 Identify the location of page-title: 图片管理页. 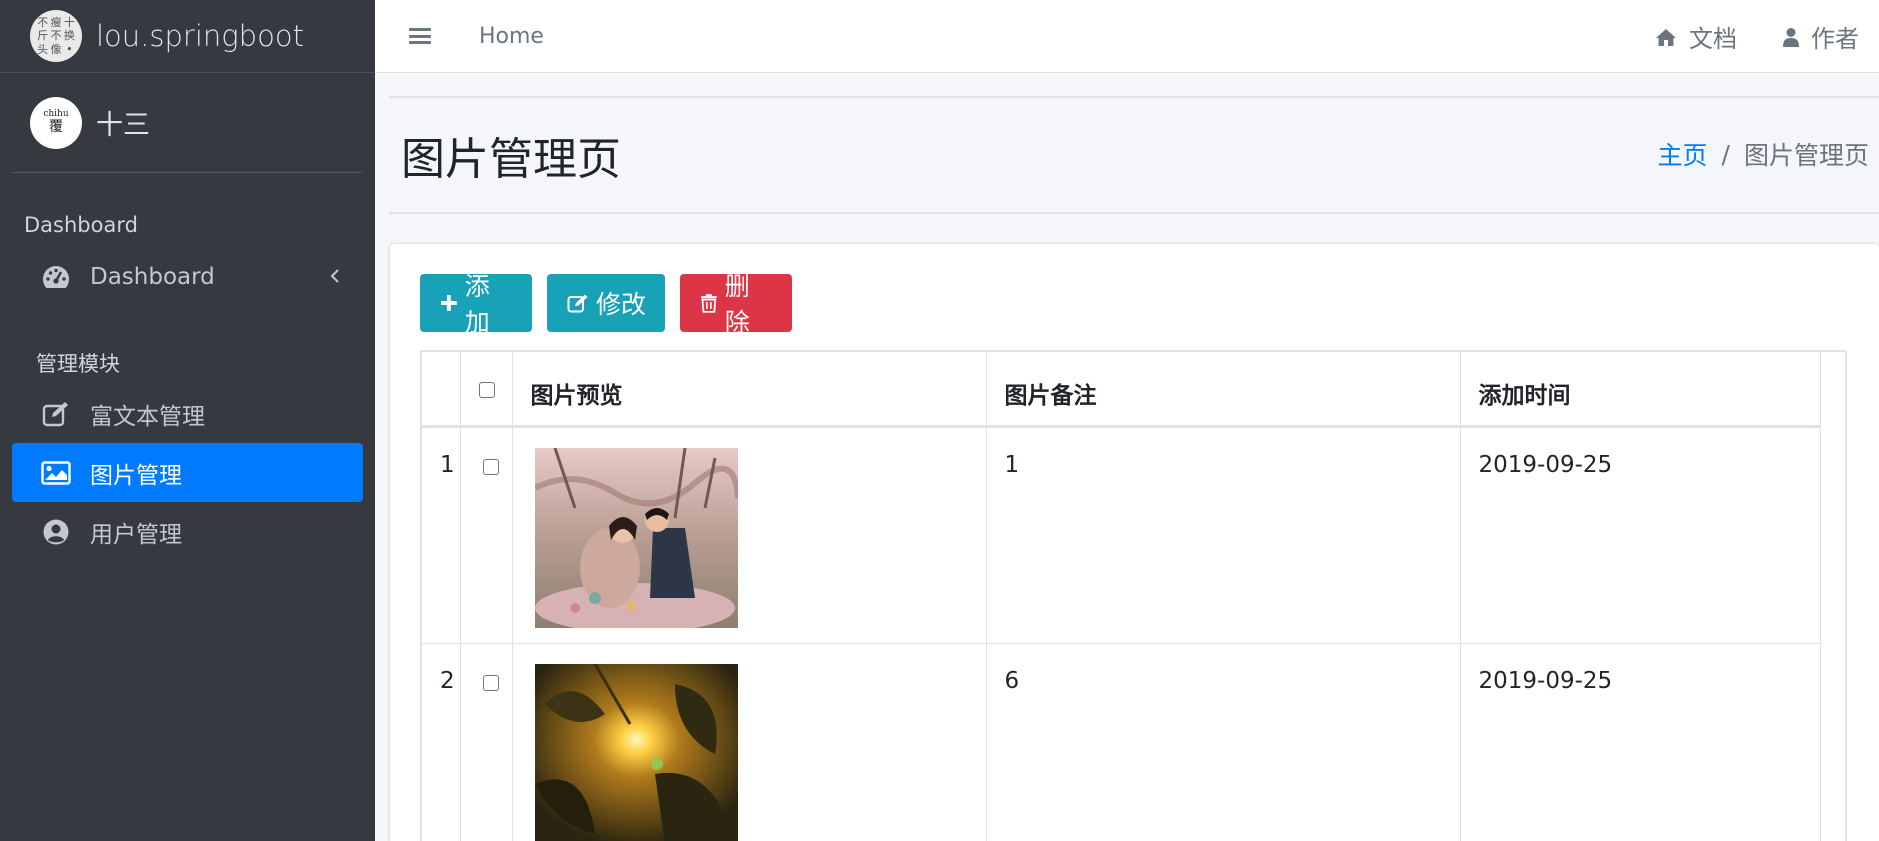
(511, 159).